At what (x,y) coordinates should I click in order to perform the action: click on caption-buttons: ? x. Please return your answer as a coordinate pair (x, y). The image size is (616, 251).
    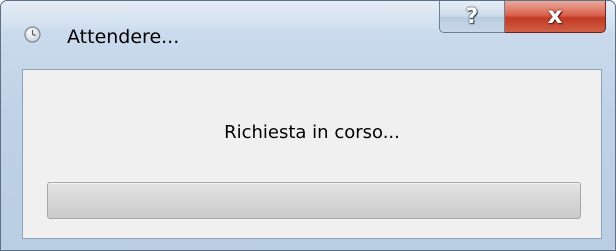
    Looking at the image, I should click on (522, 17).